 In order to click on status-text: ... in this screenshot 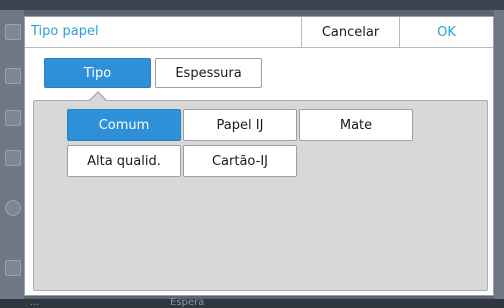, I will do `click(35, 302)`.